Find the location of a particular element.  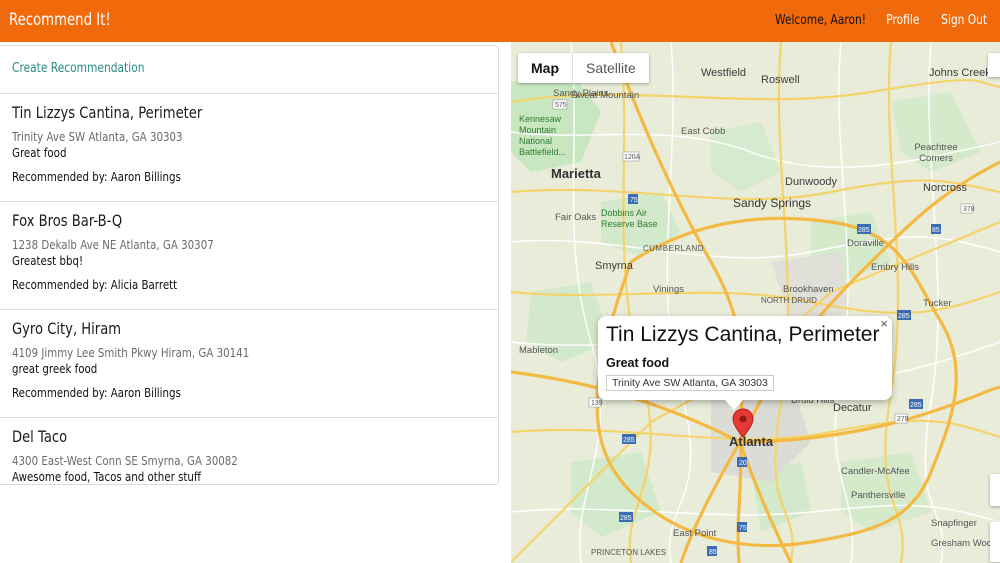

close-icon: × is located at coordinates (884, 323).